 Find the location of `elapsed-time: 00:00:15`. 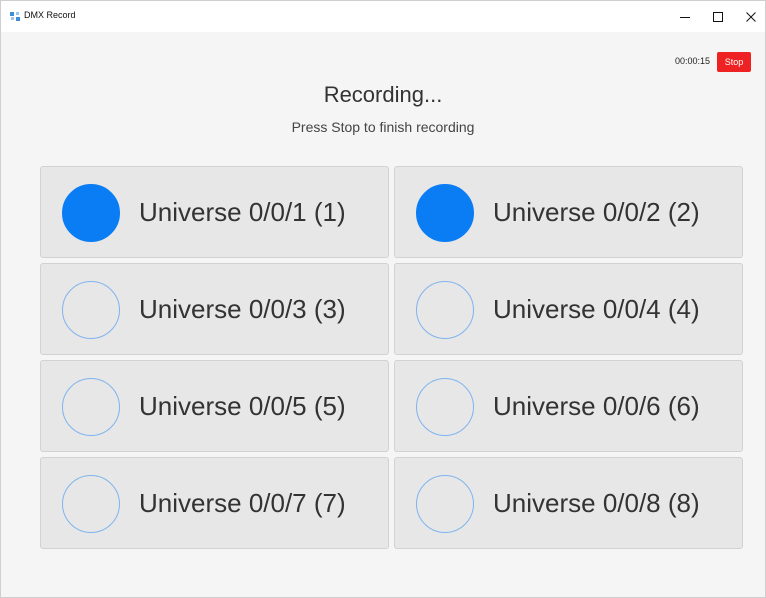

elapsed-time: 00:00:15 is located at coordinates (693, 61).